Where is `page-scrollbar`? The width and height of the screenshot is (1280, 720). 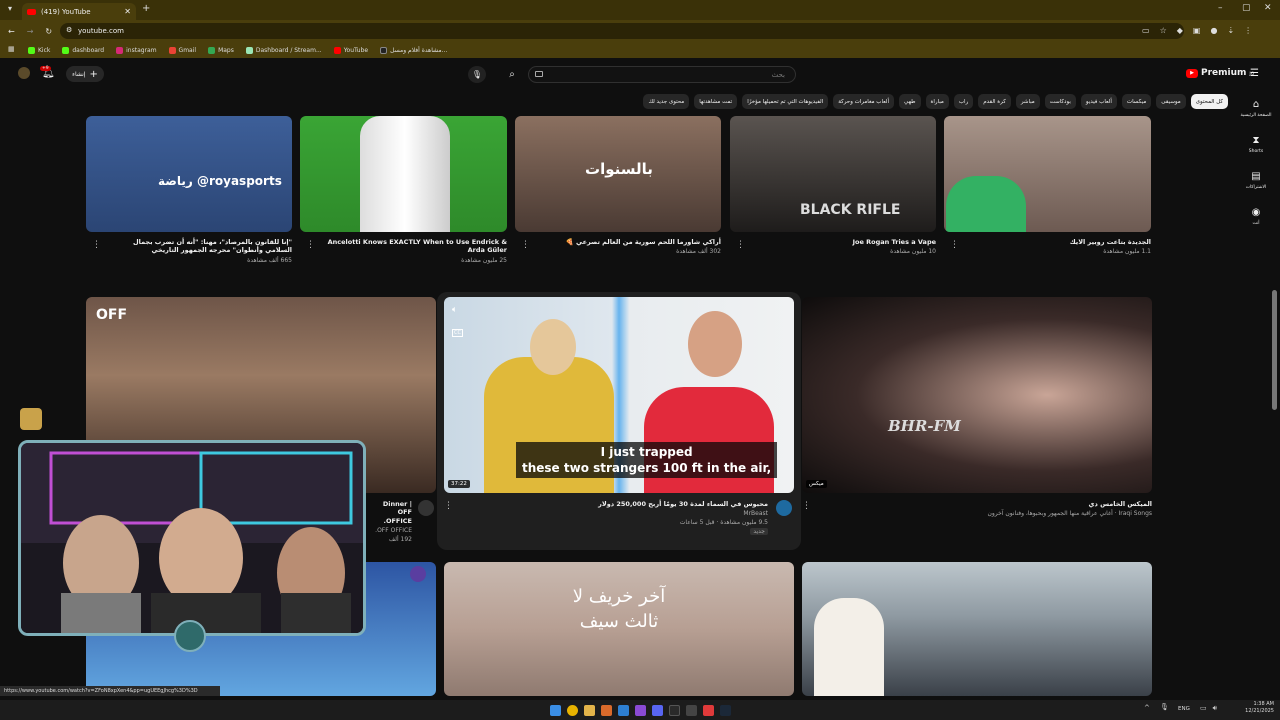
page-scrollbar is located at coordinates (1274, 350).